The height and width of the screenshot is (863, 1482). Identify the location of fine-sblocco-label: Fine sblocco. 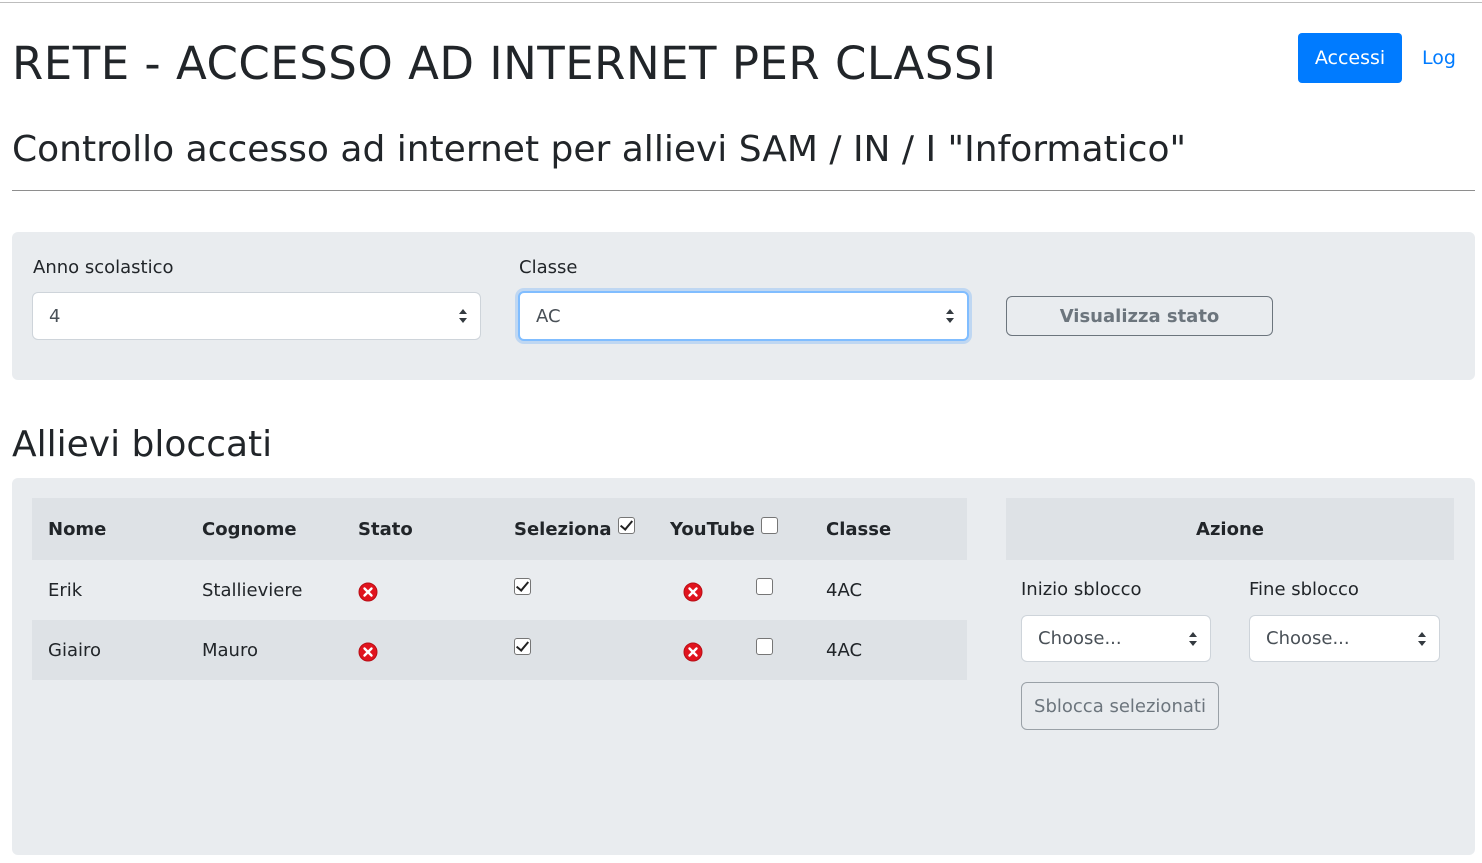
(1304, 589).